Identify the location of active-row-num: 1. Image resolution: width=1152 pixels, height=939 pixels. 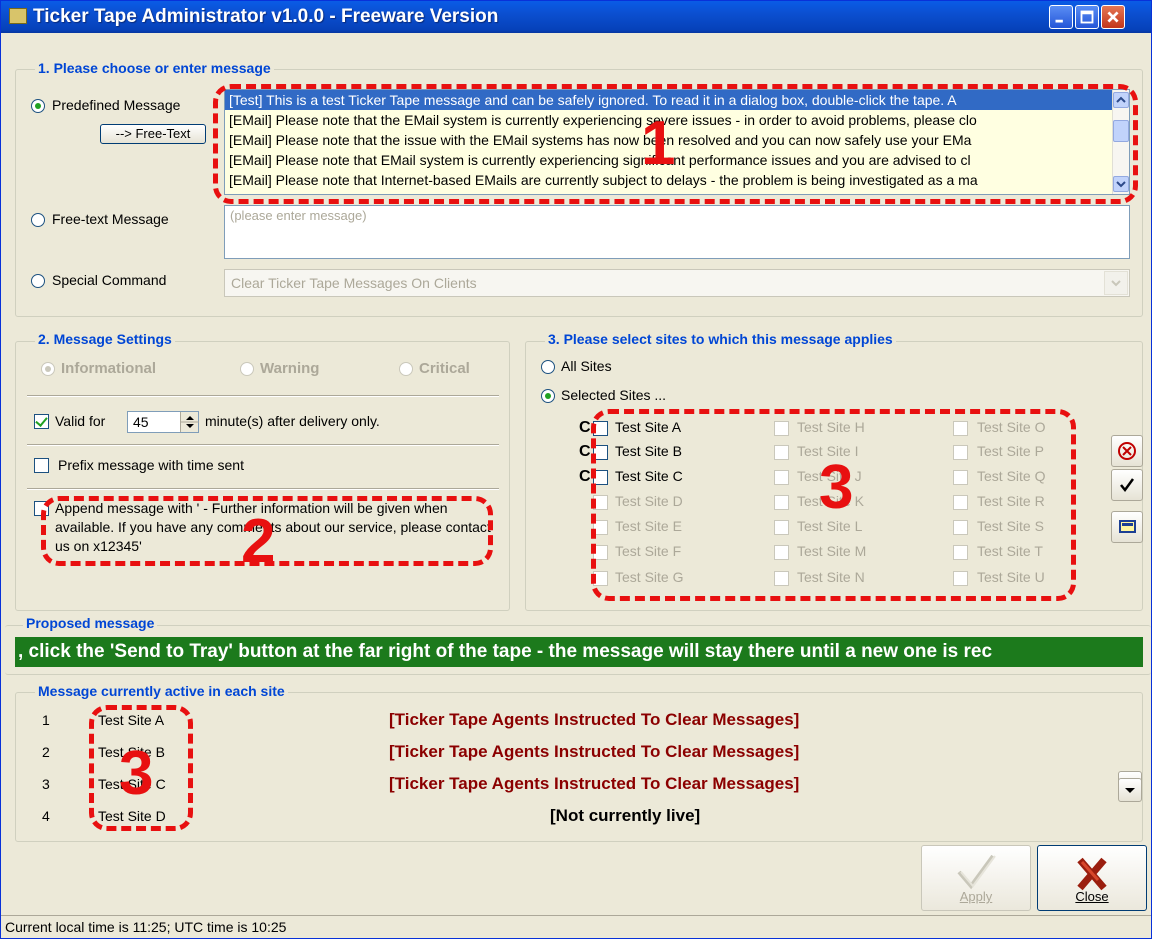
(46, 720).